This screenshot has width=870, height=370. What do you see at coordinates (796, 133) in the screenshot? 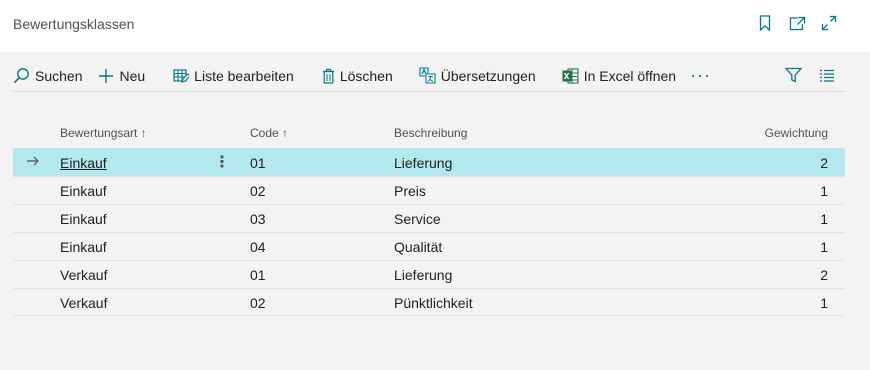
I see `header-gewichtung: Gewichtung` at bounding box center [796, 133].